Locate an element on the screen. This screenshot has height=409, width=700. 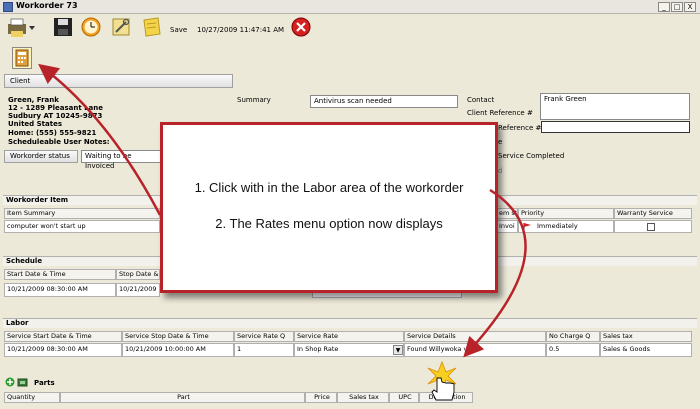
arrow-to-labor is located at coordinates (495, 273).